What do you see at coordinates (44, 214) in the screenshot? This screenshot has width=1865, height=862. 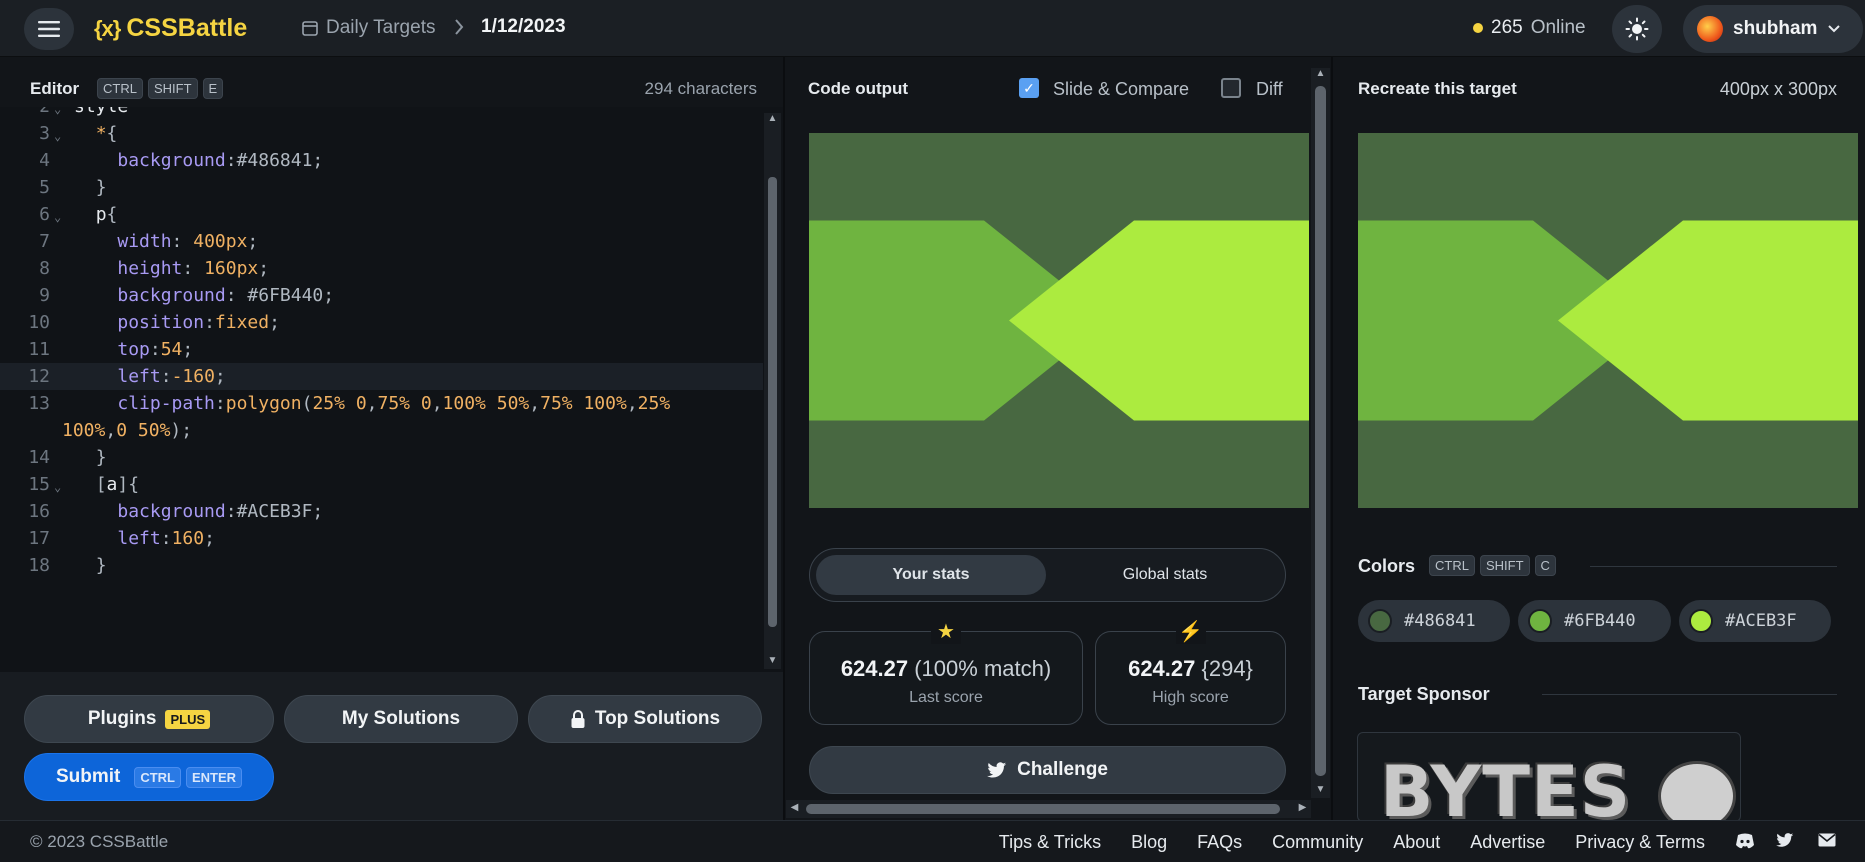 I see `line-number: 6` at bounding box center [44, 214].